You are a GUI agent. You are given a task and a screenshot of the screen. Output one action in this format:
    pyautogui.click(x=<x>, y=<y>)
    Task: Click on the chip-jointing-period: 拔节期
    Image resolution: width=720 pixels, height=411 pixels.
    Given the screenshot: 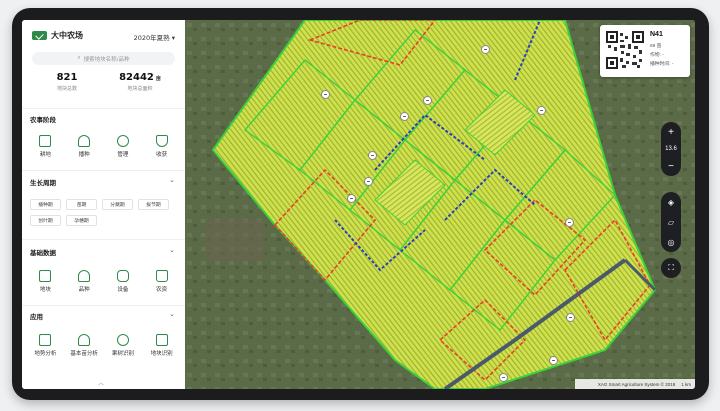 What is the action you would take?
    pyautogui.click(x=153, y=204)
    